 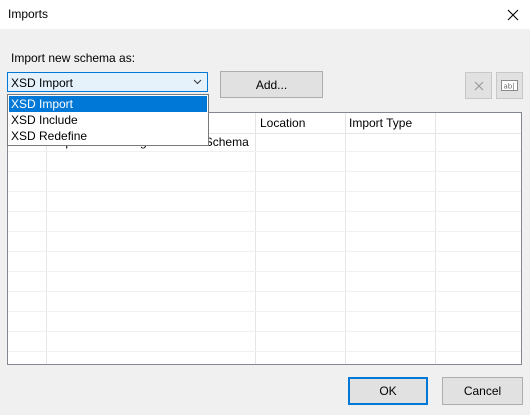 I want to click on cancel-button: Cancel, so click(x=482, y=391).